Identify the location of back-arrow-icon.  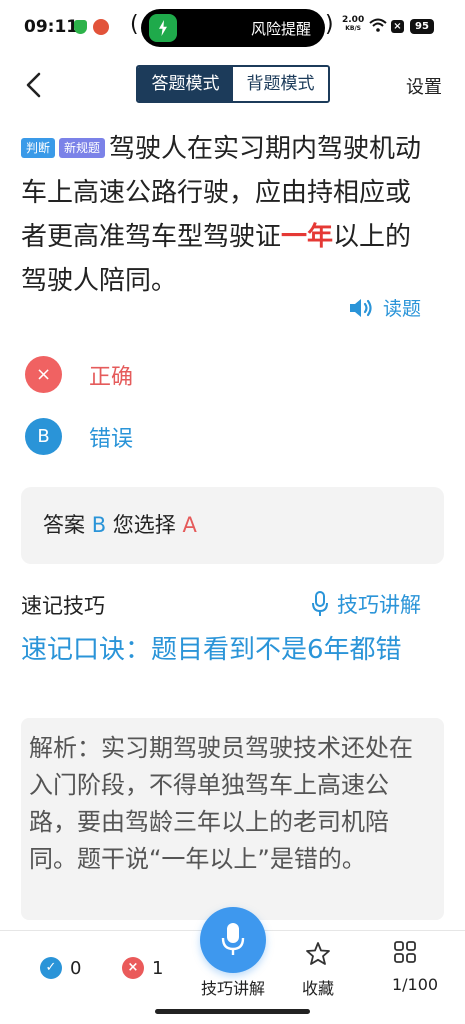
(35, 85).